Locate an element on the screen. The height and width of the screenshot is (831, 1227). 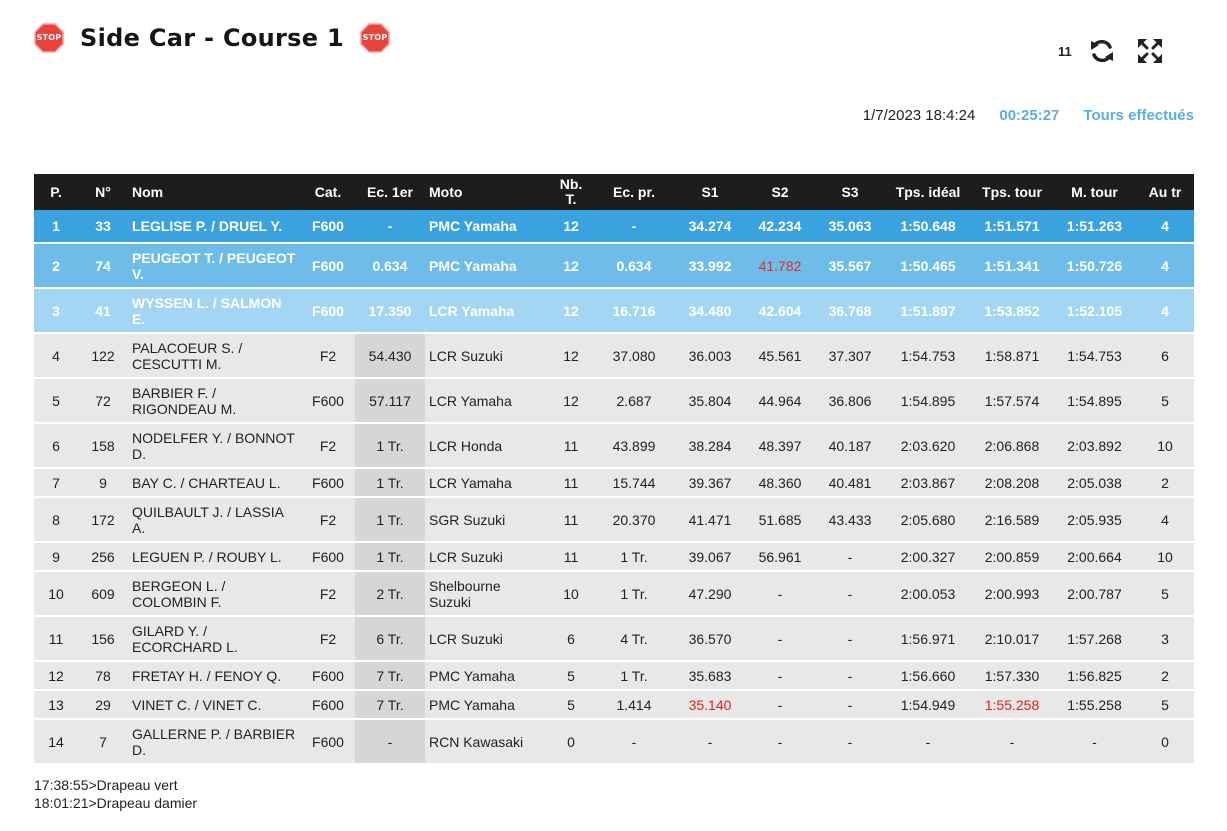
cell-ideal-time: 2:03.620 is located at coordinates (928, 446).